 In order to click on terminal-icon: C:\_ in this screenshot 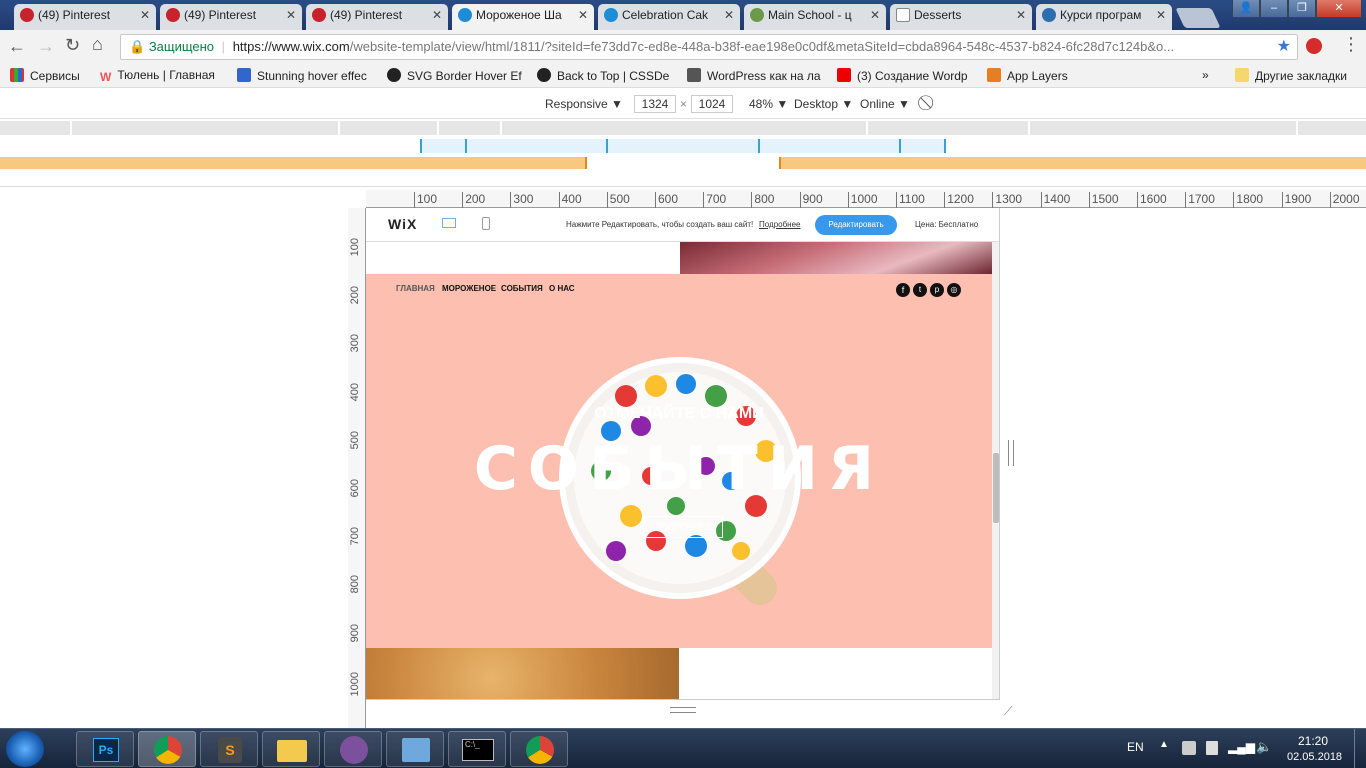, I will do `click(478, 750)`.